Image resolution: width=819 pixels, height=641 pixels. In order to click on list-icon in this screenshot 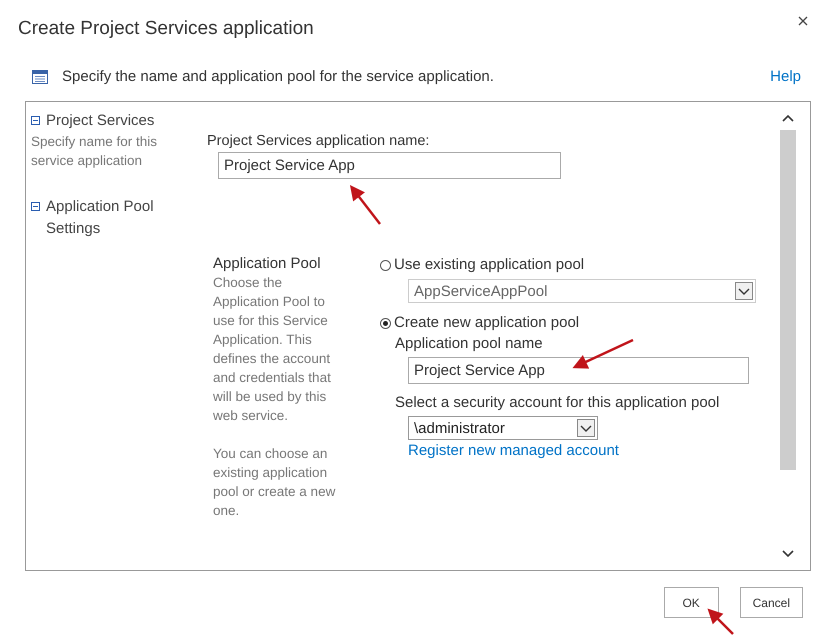, I will do `click(40, 77)`.